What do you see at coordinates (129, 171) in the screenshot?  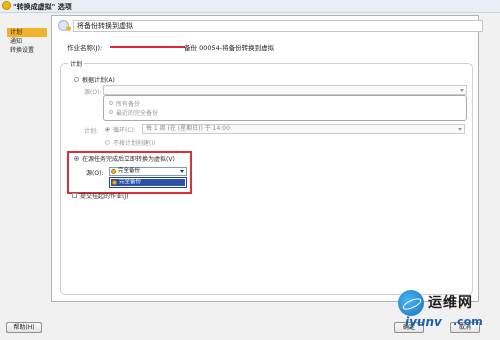 I see `after-source-value: 完全备份` at bounding box center [129, 171].